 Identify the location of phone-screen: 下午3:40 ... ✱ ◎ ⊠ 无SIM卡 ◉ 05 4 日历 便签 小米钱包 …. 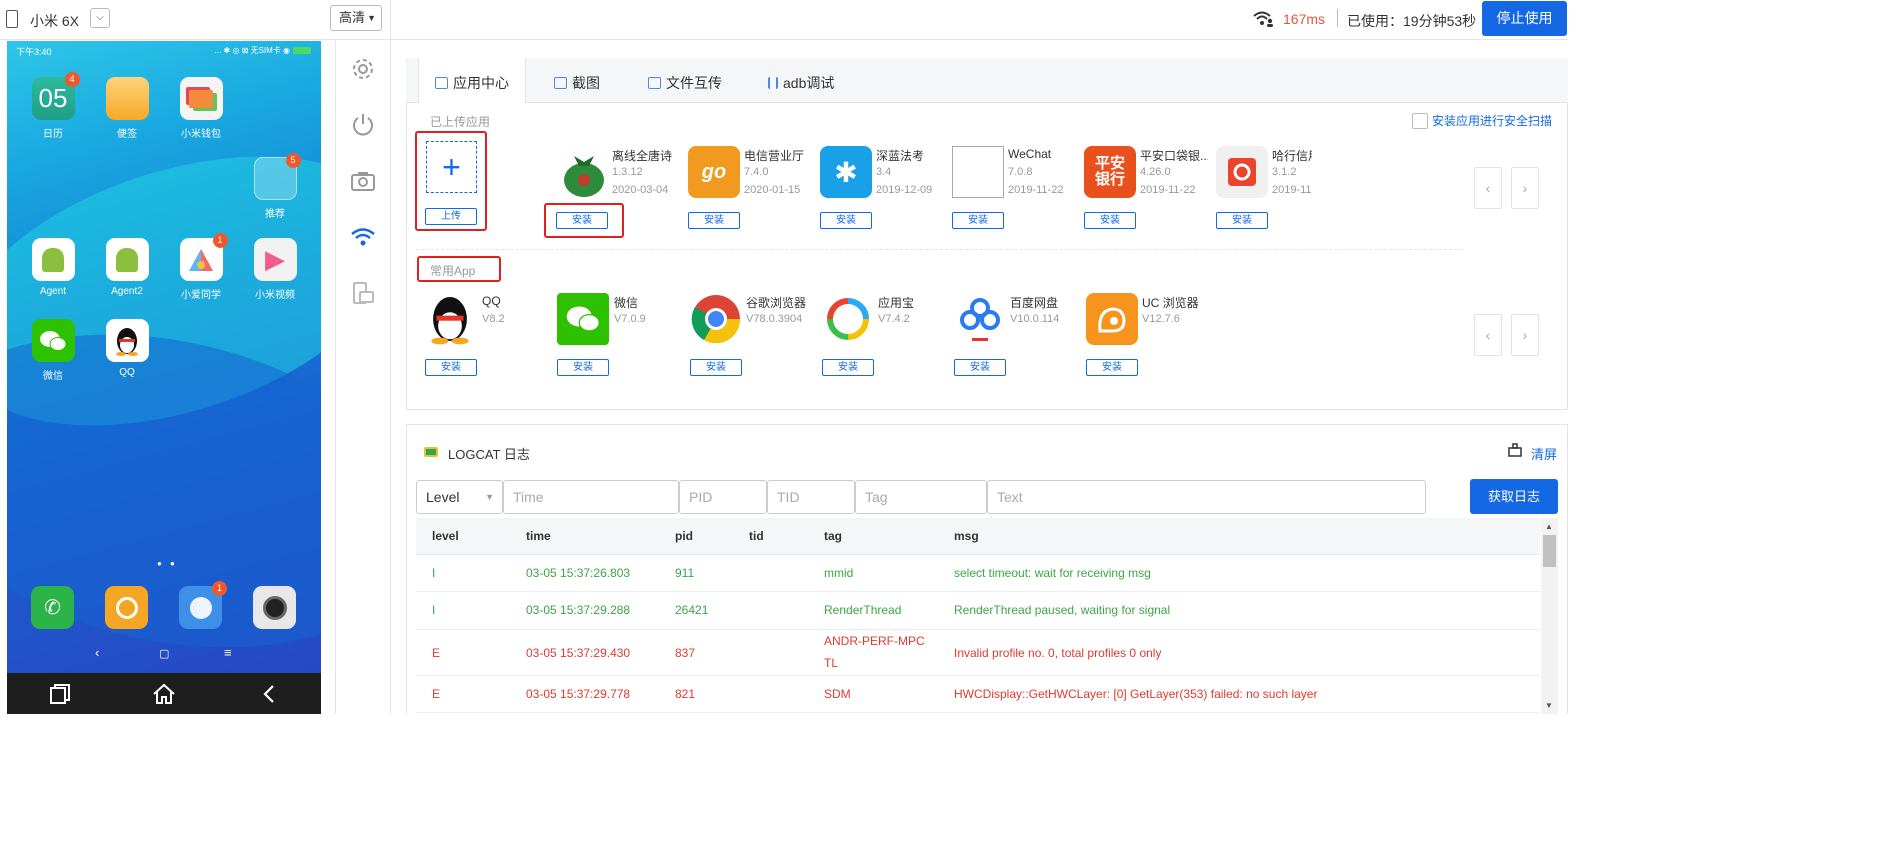
(164, 377).